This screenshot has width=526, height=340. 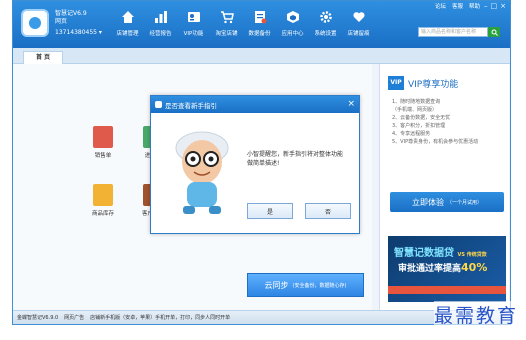 What do you see at coordinates (328, 211) in the screenshot?
I see `dialog-no-button: 否` at bounding box center [328, 211].